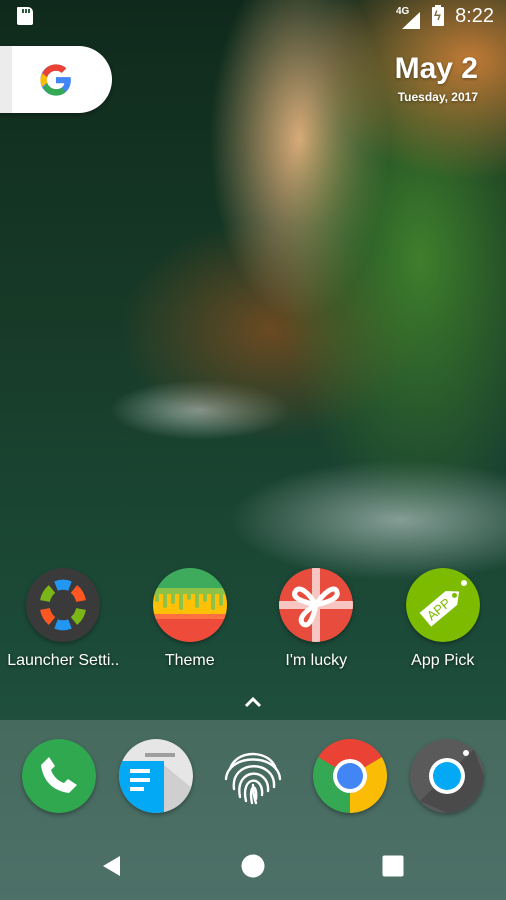 The height and width of the screenshot is (900, 506). I want to click on app-label: App Pick, so click(443, 660).